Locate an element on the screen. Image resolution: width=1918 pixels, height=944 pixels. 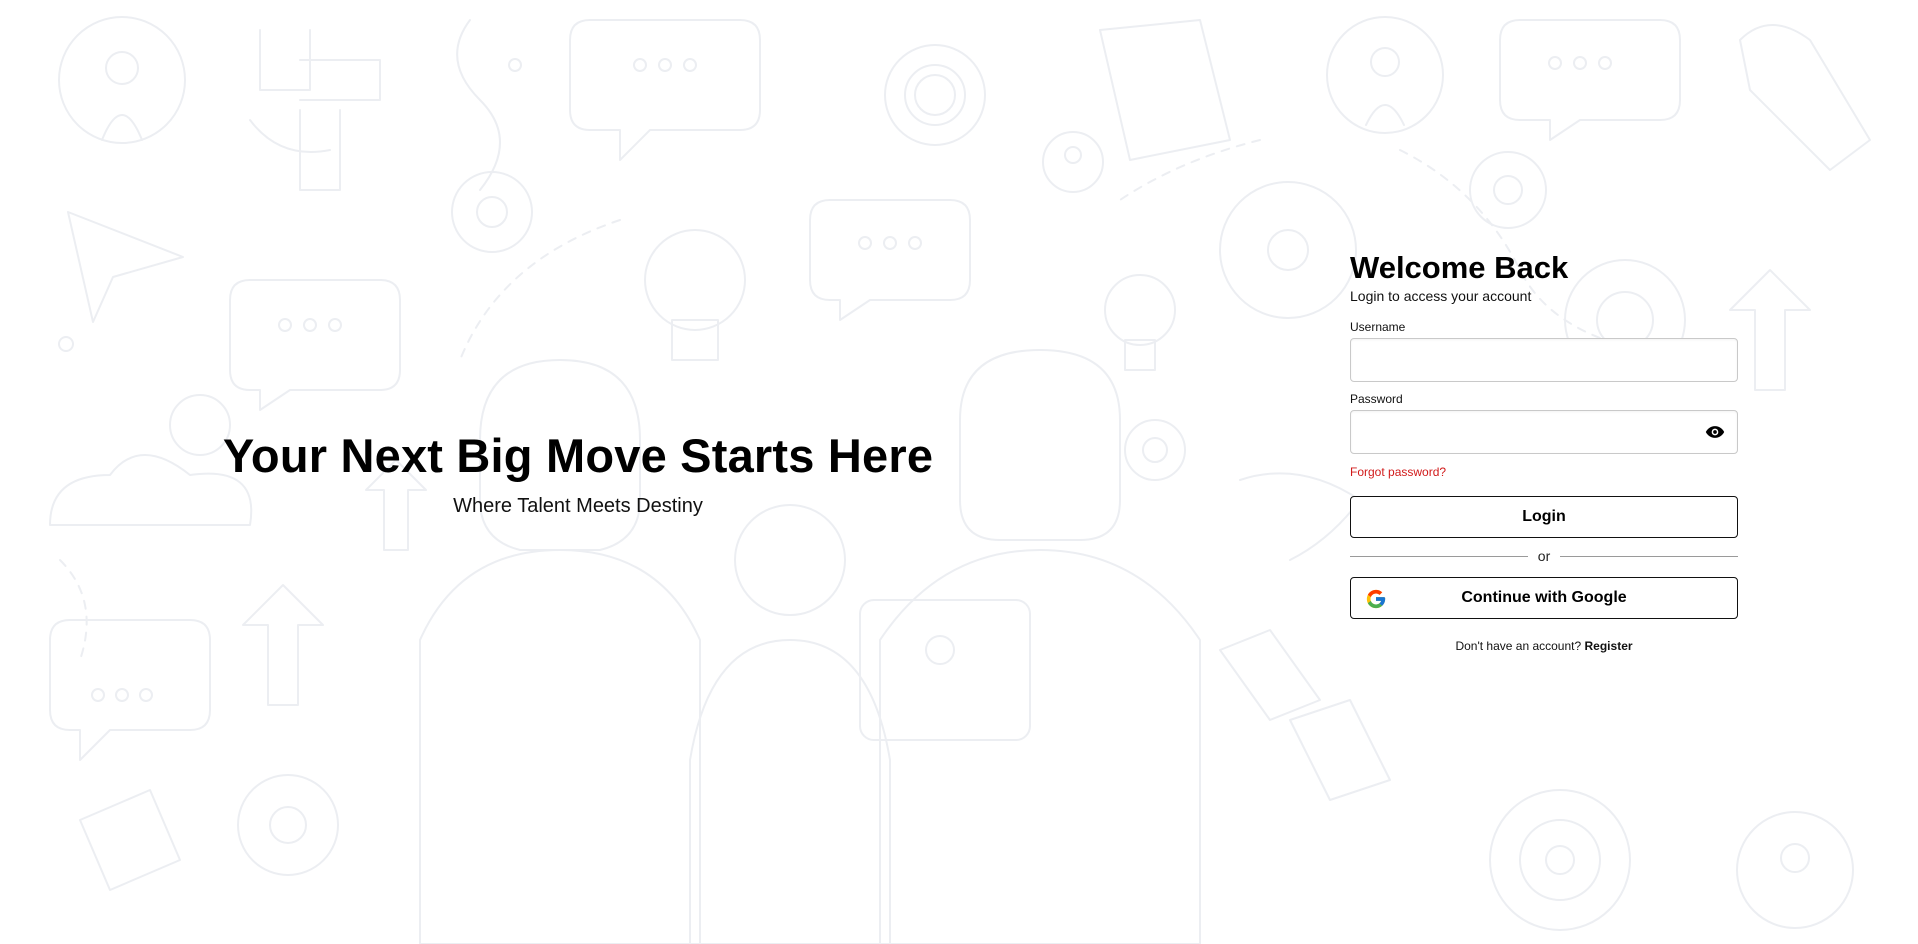
password-input is located at coordinates (1544, 432).